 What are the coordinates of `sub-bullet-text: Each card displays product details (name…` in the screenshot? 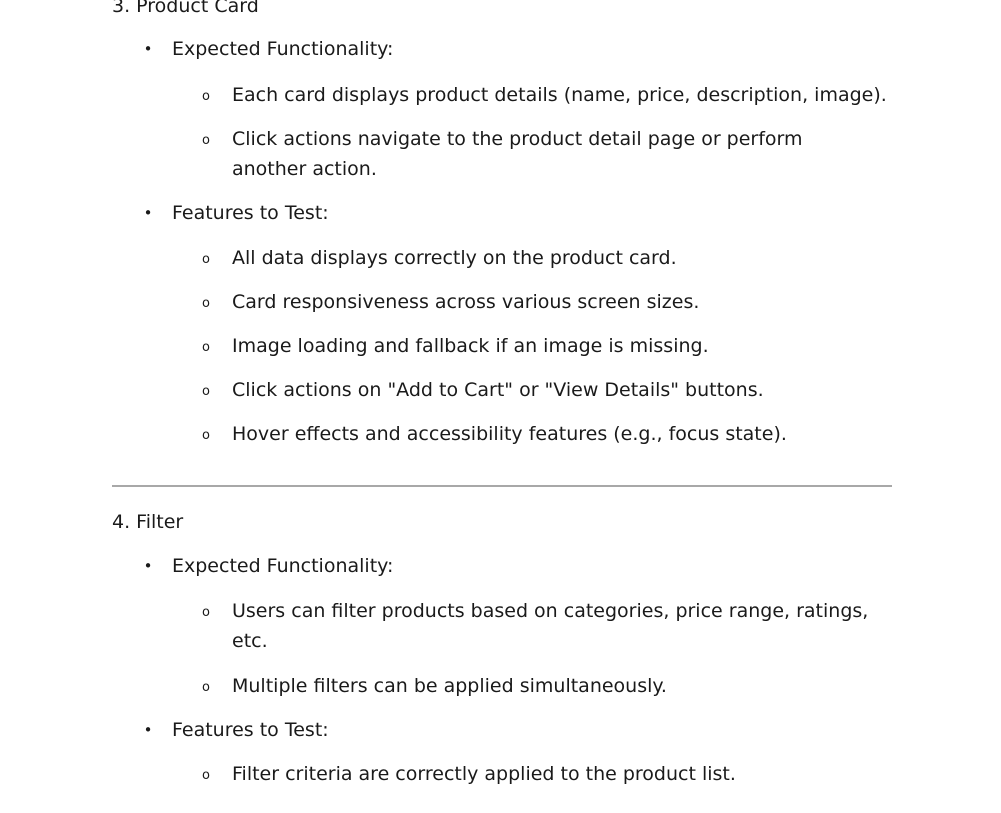 It's located at (559, 95).